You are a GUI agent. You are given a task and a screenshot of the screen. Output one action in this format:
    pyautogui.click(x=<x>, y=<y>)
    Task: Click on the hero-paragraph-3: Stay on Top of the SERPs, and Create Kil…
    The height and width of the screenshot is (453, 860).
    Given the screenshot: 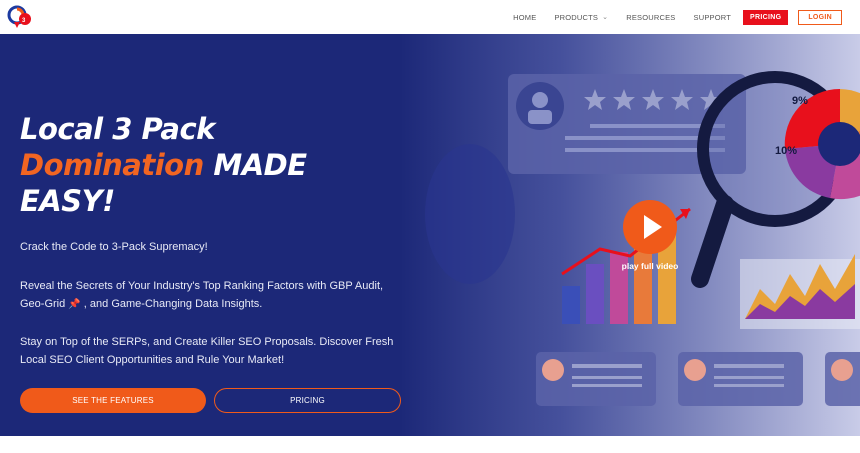 What is the action you would take?
    pyautogui.click(x=210, y=351)
    